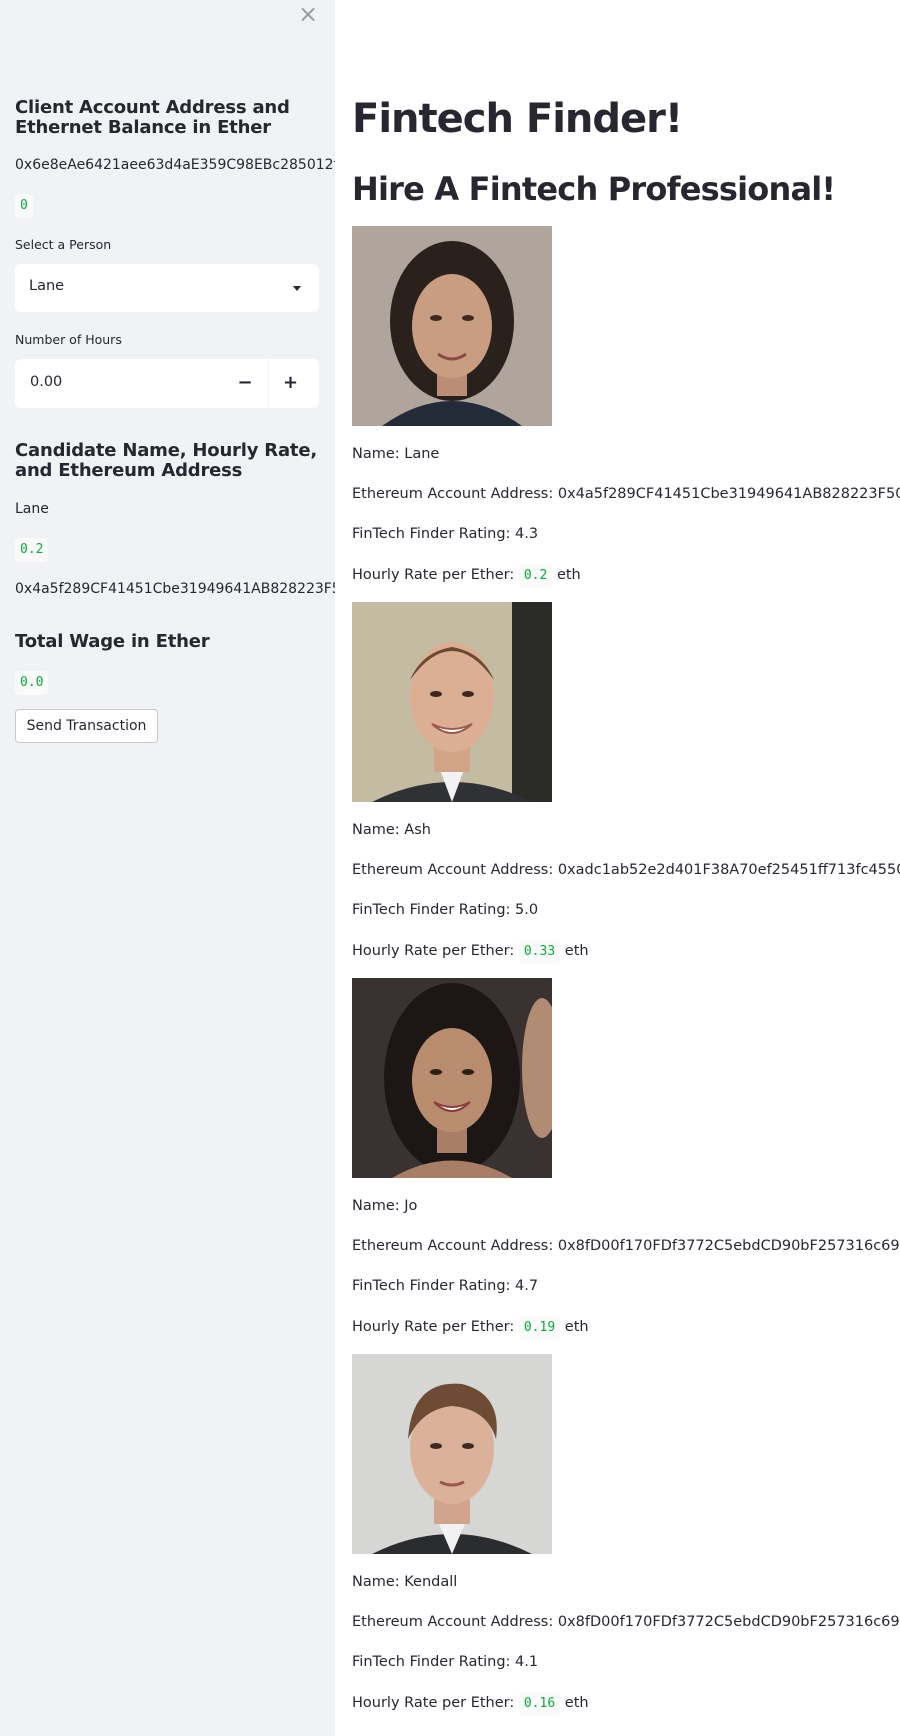  I want to click on candidate-name: Name: Kendall, so click(405, 1582).